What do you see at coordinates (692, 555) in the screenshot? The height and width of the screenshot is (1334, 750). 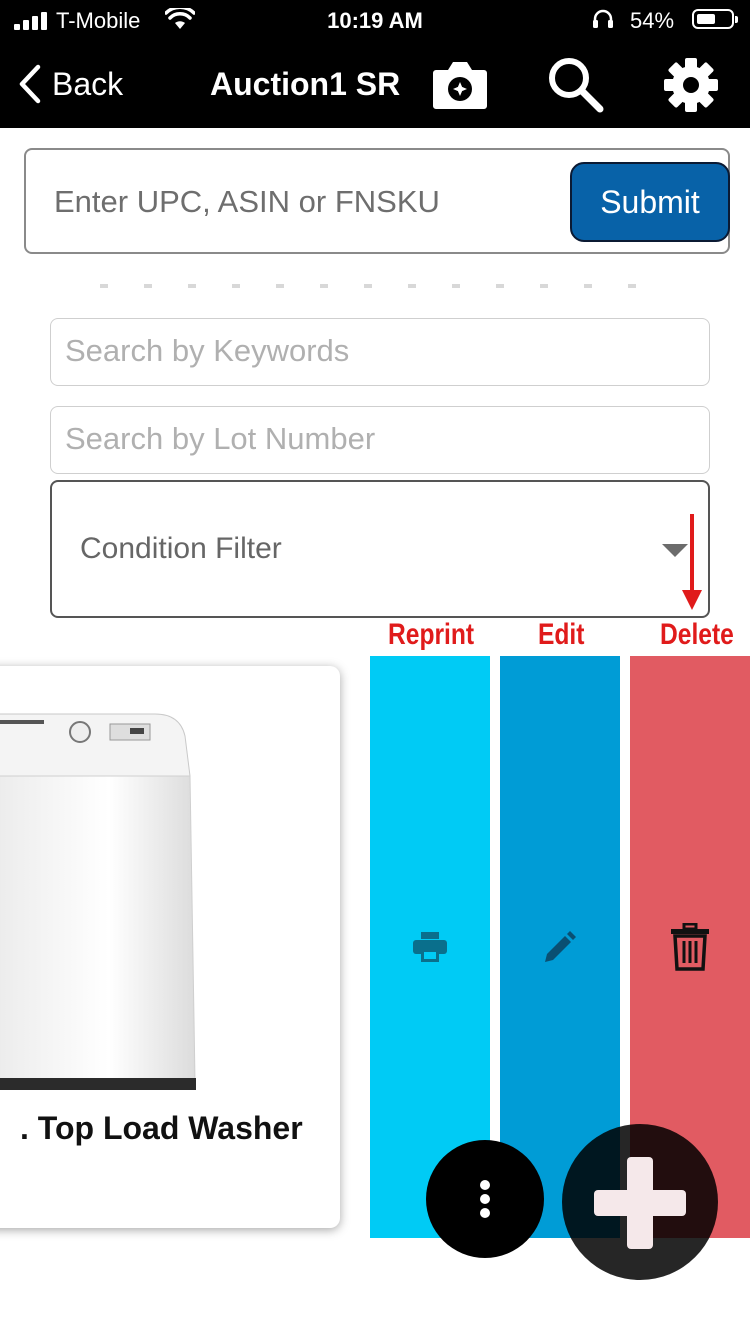 I see `annotation-arrow` at bounding box center [692, 555].